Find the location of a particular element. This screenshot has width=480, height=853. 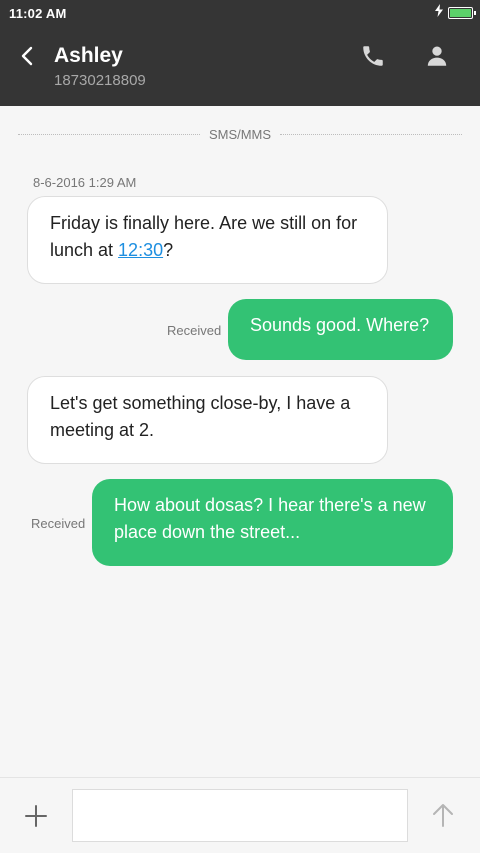

add-attachment-button is located at coordinates (36, 816).